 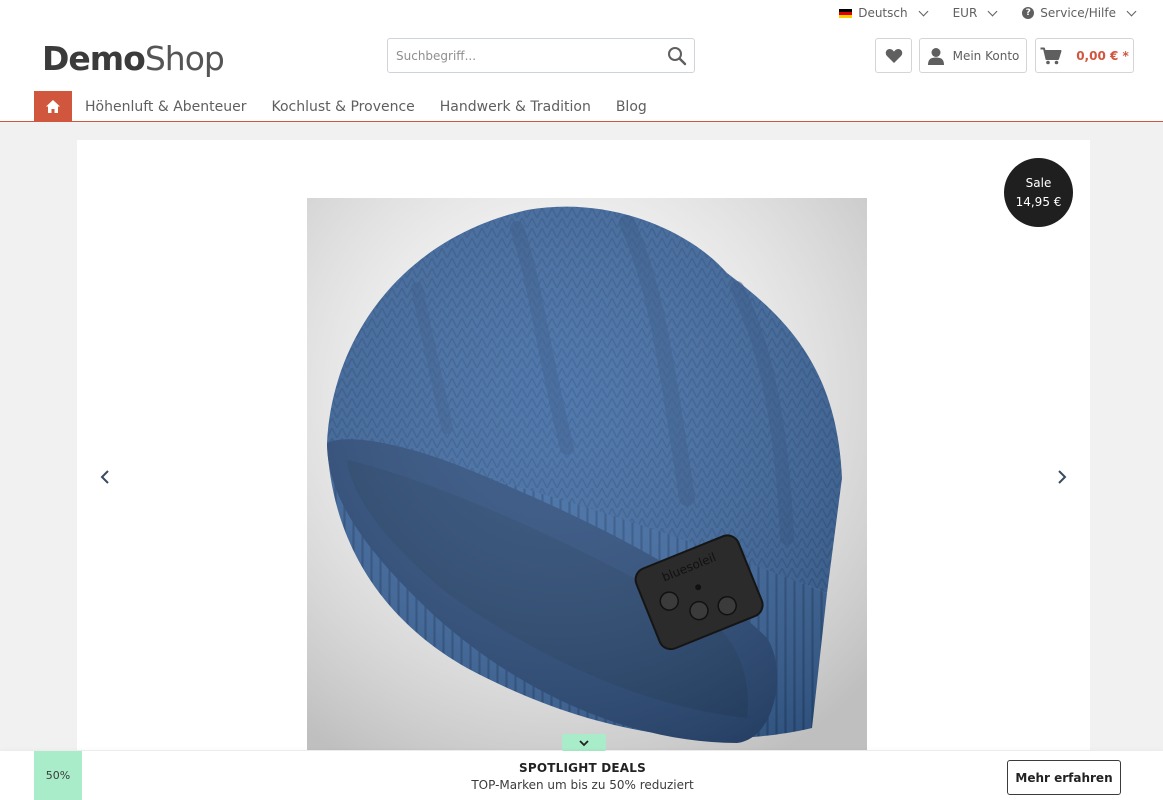 I want to click on chevron-right-icon, so click(x=1062, y=477).